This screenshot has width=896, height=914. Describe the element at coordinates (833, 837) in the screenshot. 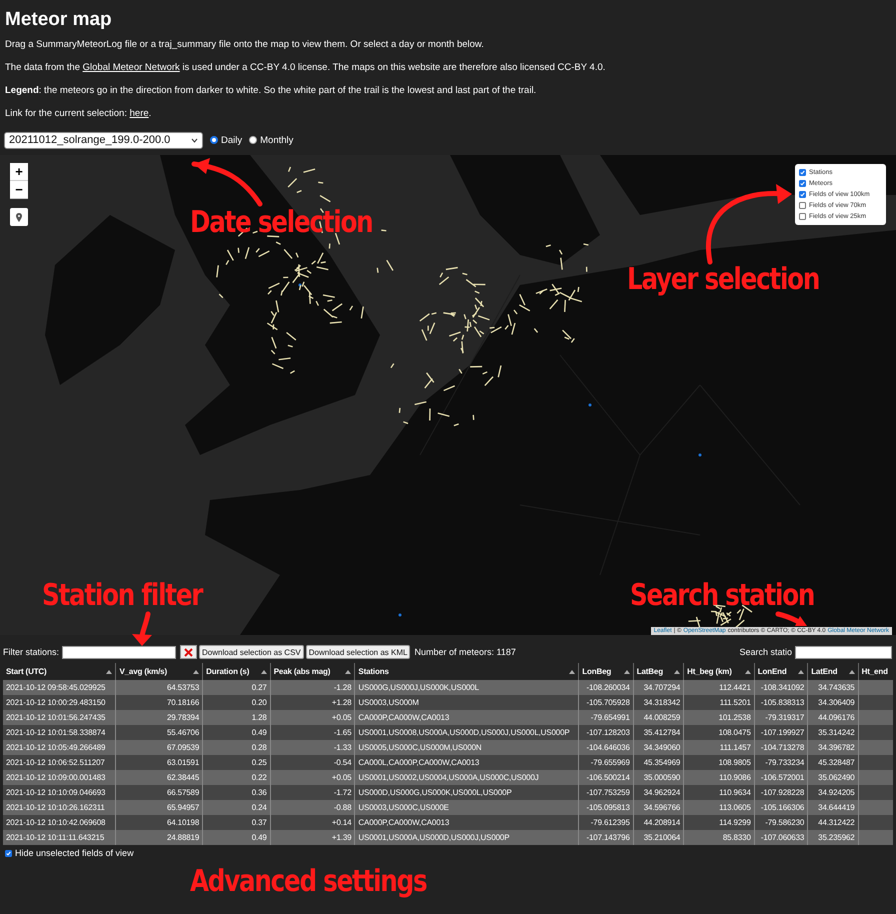

I see `table-cell: 35.235962` at that location.